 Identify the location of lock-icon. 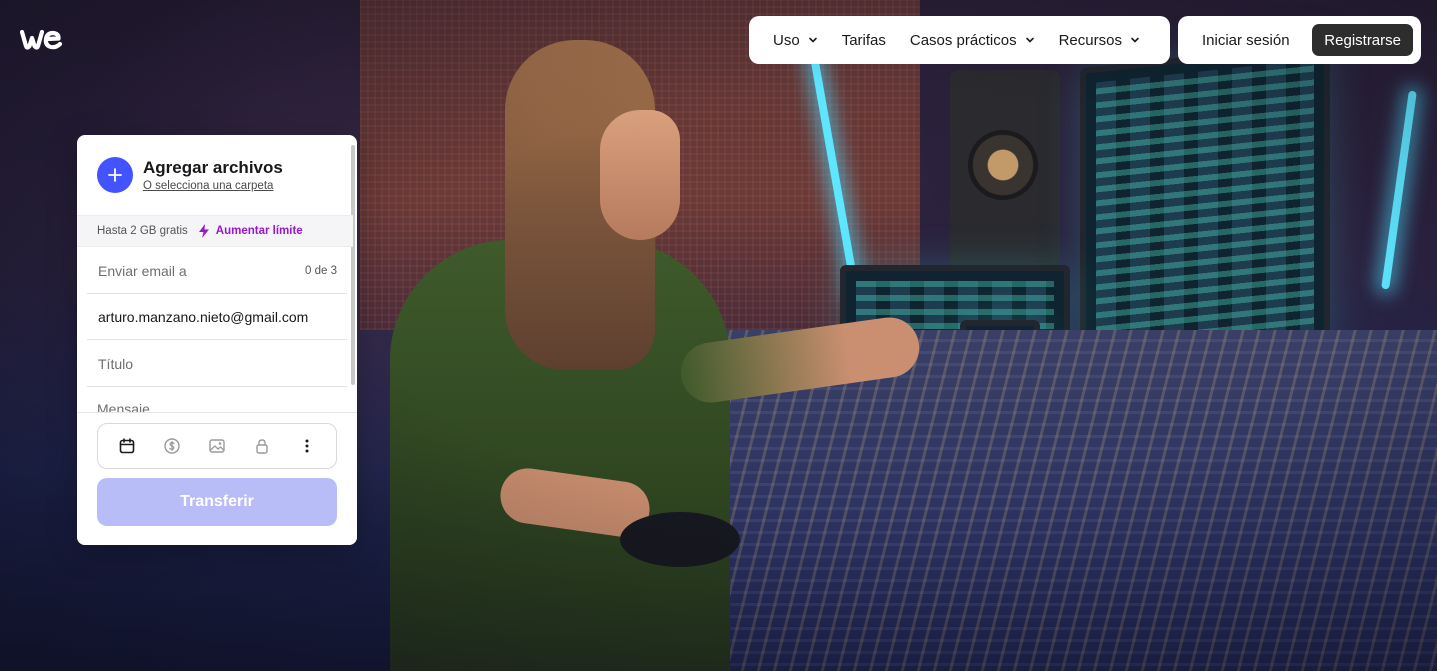
(262, 446).